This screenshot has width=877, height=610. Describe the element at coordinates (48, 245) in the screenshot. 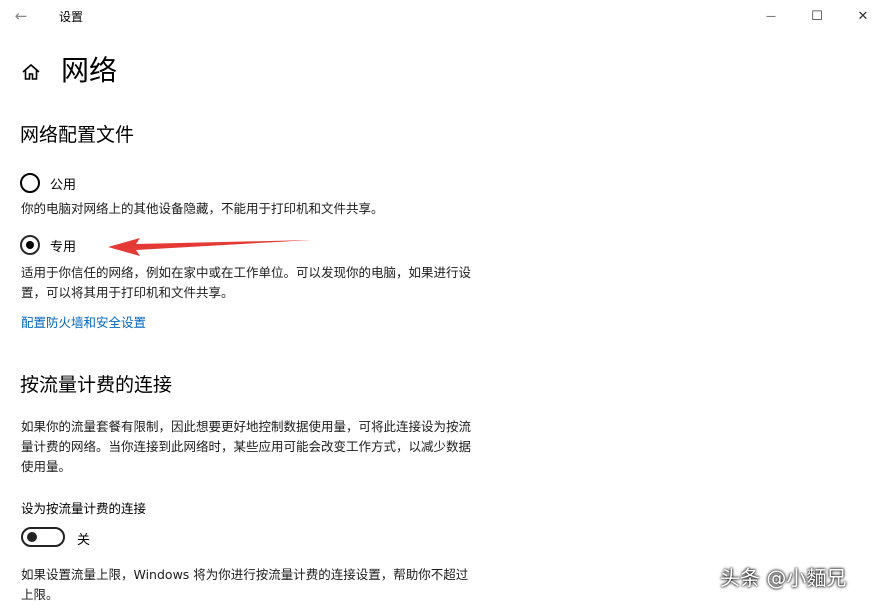

I see `private-radio-option: 专用` at that location.